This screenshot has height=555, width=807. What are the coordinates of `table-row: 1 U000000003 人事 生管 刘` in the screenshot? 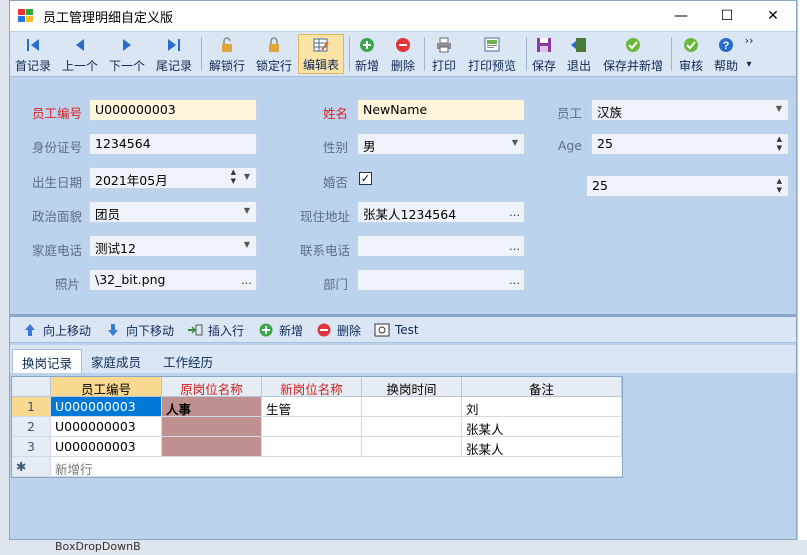 It's located at (317, 407).